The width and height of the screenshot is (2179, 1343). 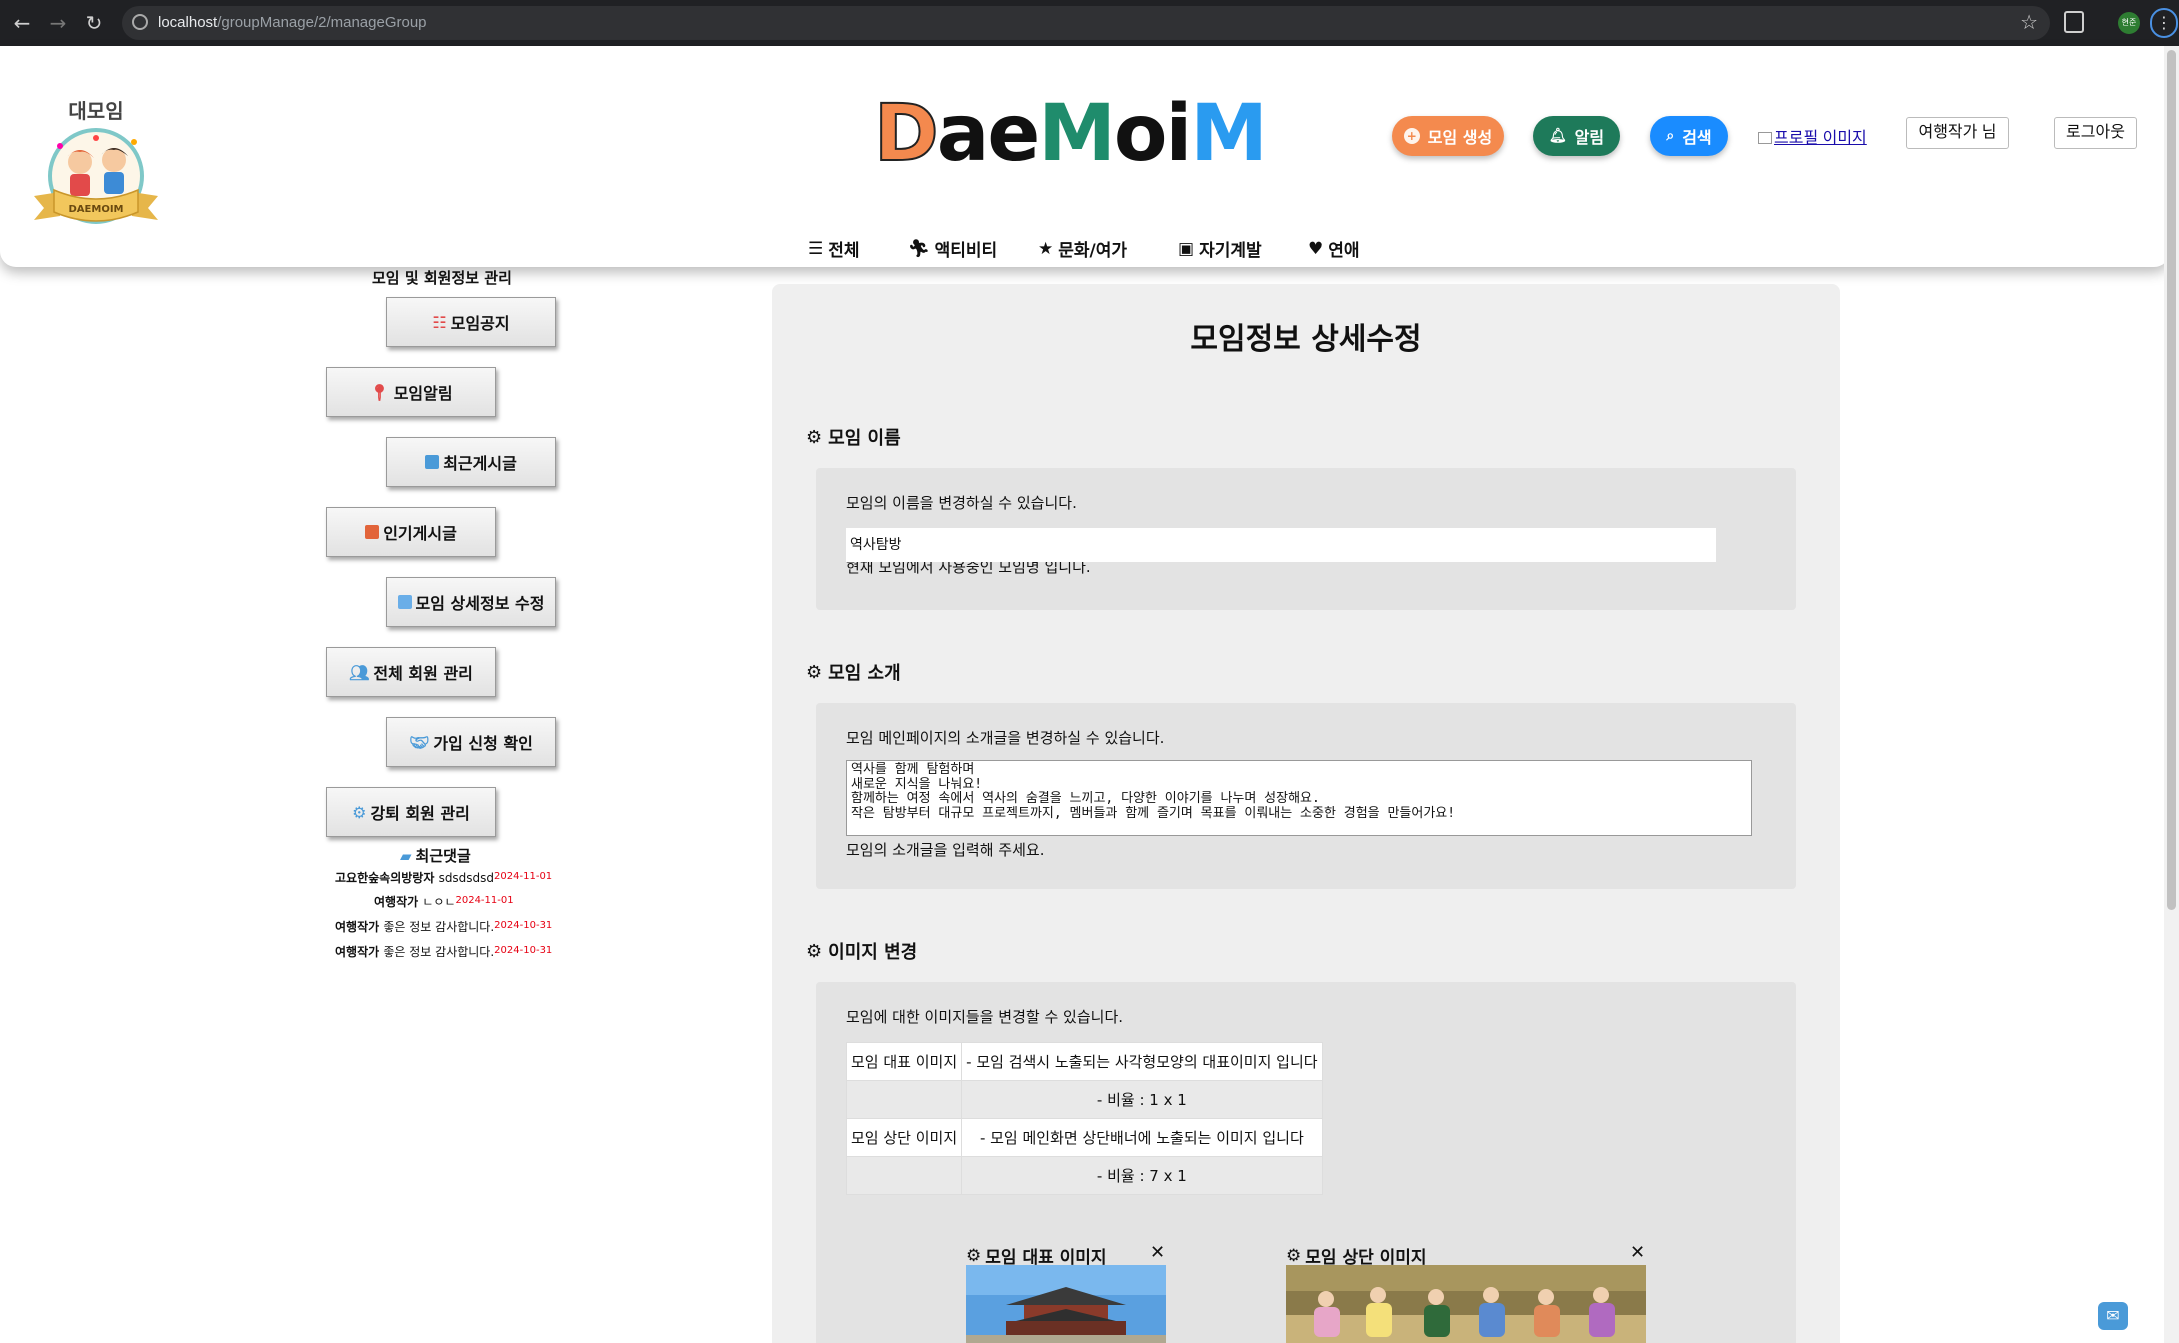 I want to click on plus-circle-icon: +, so click(x=1411, y=136).